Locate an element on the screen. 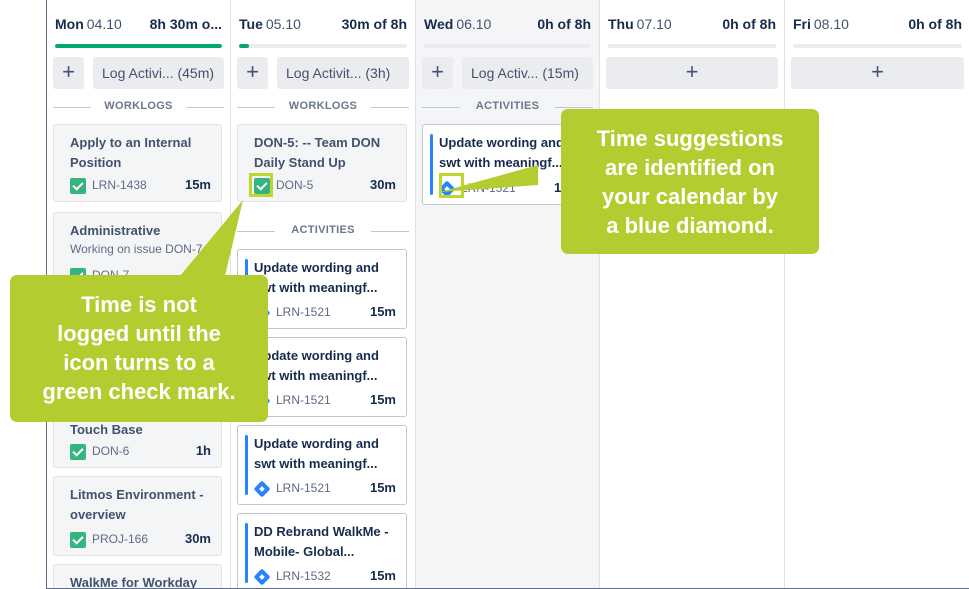  worklog-description: Working on issue DON-7 is located at coordinates (136, 249).